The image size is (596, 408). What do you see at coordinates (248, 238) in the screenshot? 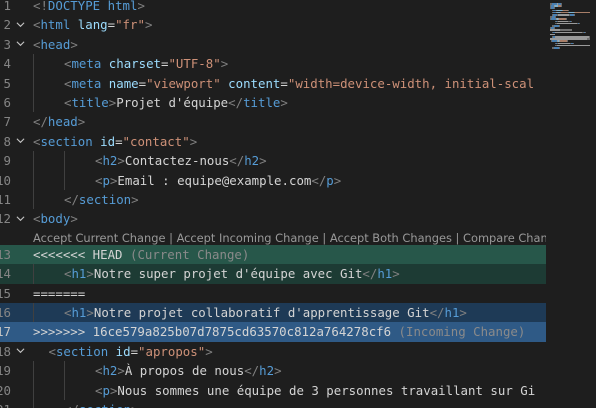
I see `accept-incoming-change-link: Accept Incoming Change` at bounding box center [248, 238].